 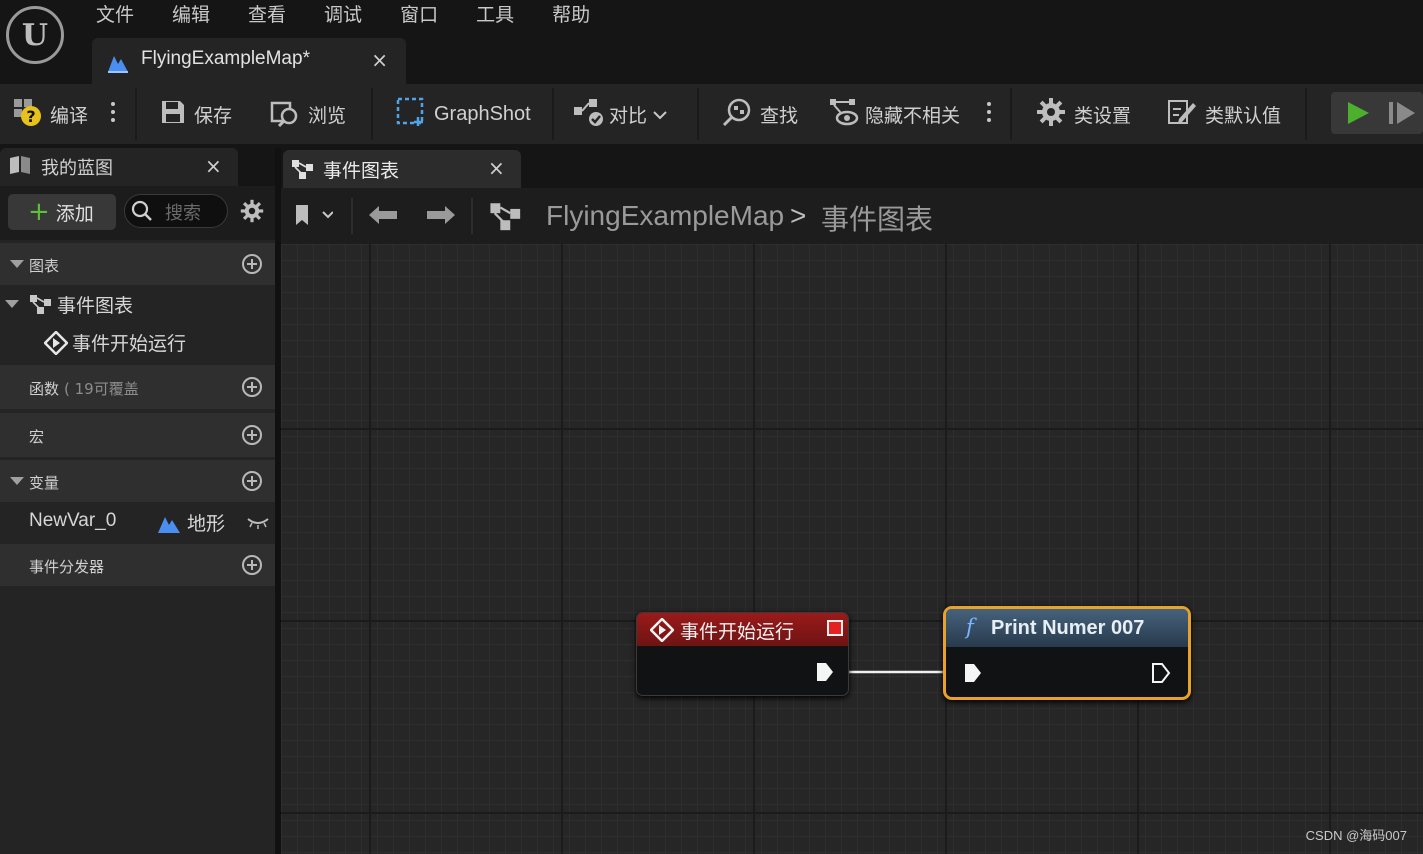 I want to click on graphshot-icon, so click(x=411, y=114).